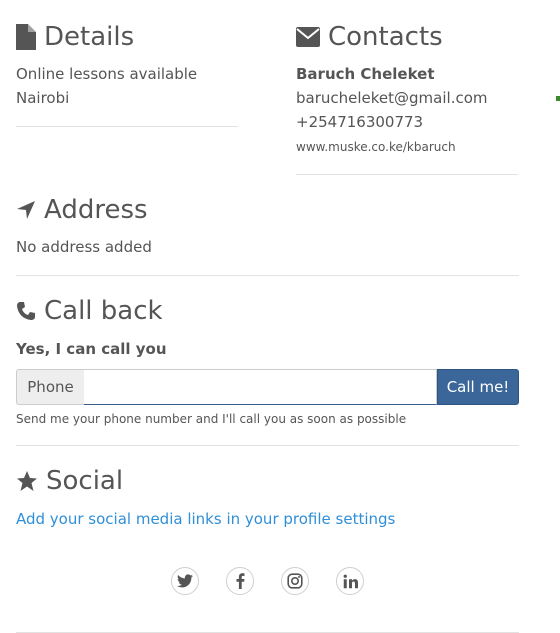  Describe the element at coordinates (185, 581) in the screenshot. I see `twitter-icon` at that location.